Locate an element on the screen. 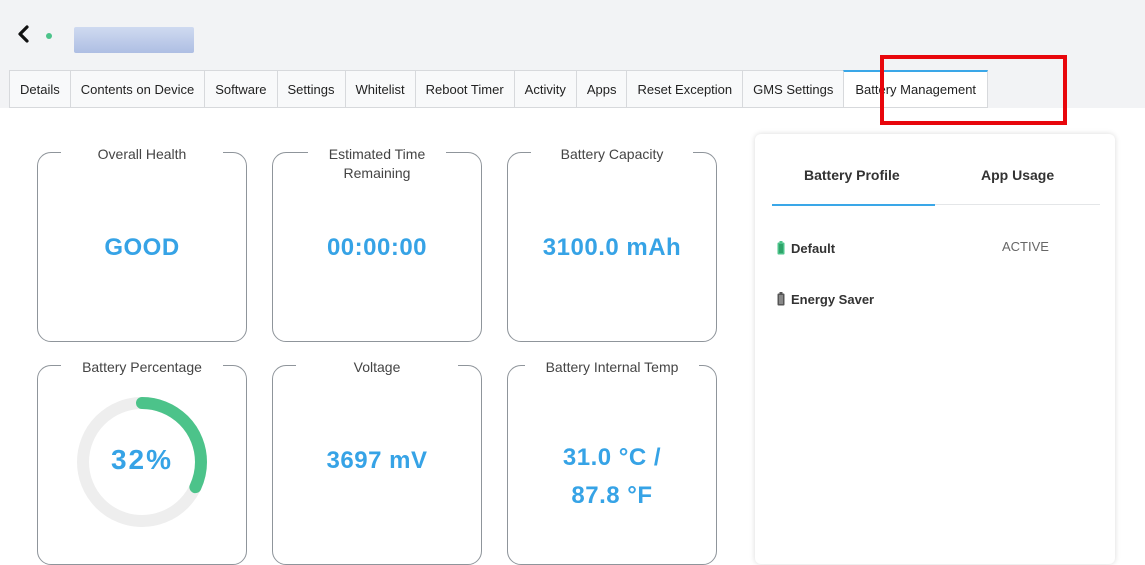 This screenshot has width=1145, height=565. chevron-left-icon is located at coordinates (24, 34).